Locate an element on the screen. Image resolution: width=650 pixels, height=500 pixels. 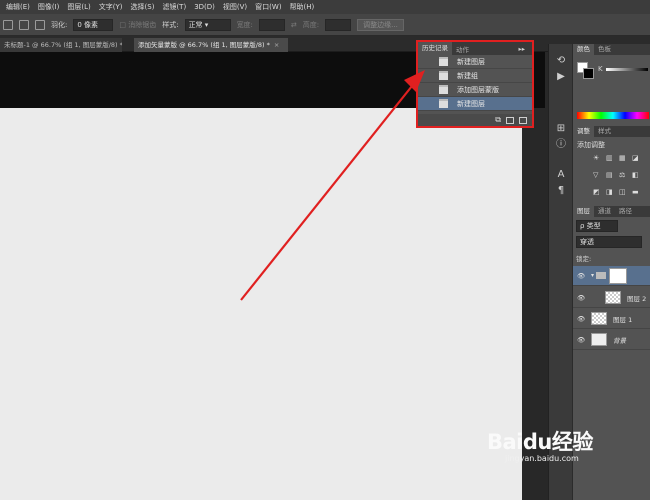
annotation-arrow is located at coordinates (326, 193).